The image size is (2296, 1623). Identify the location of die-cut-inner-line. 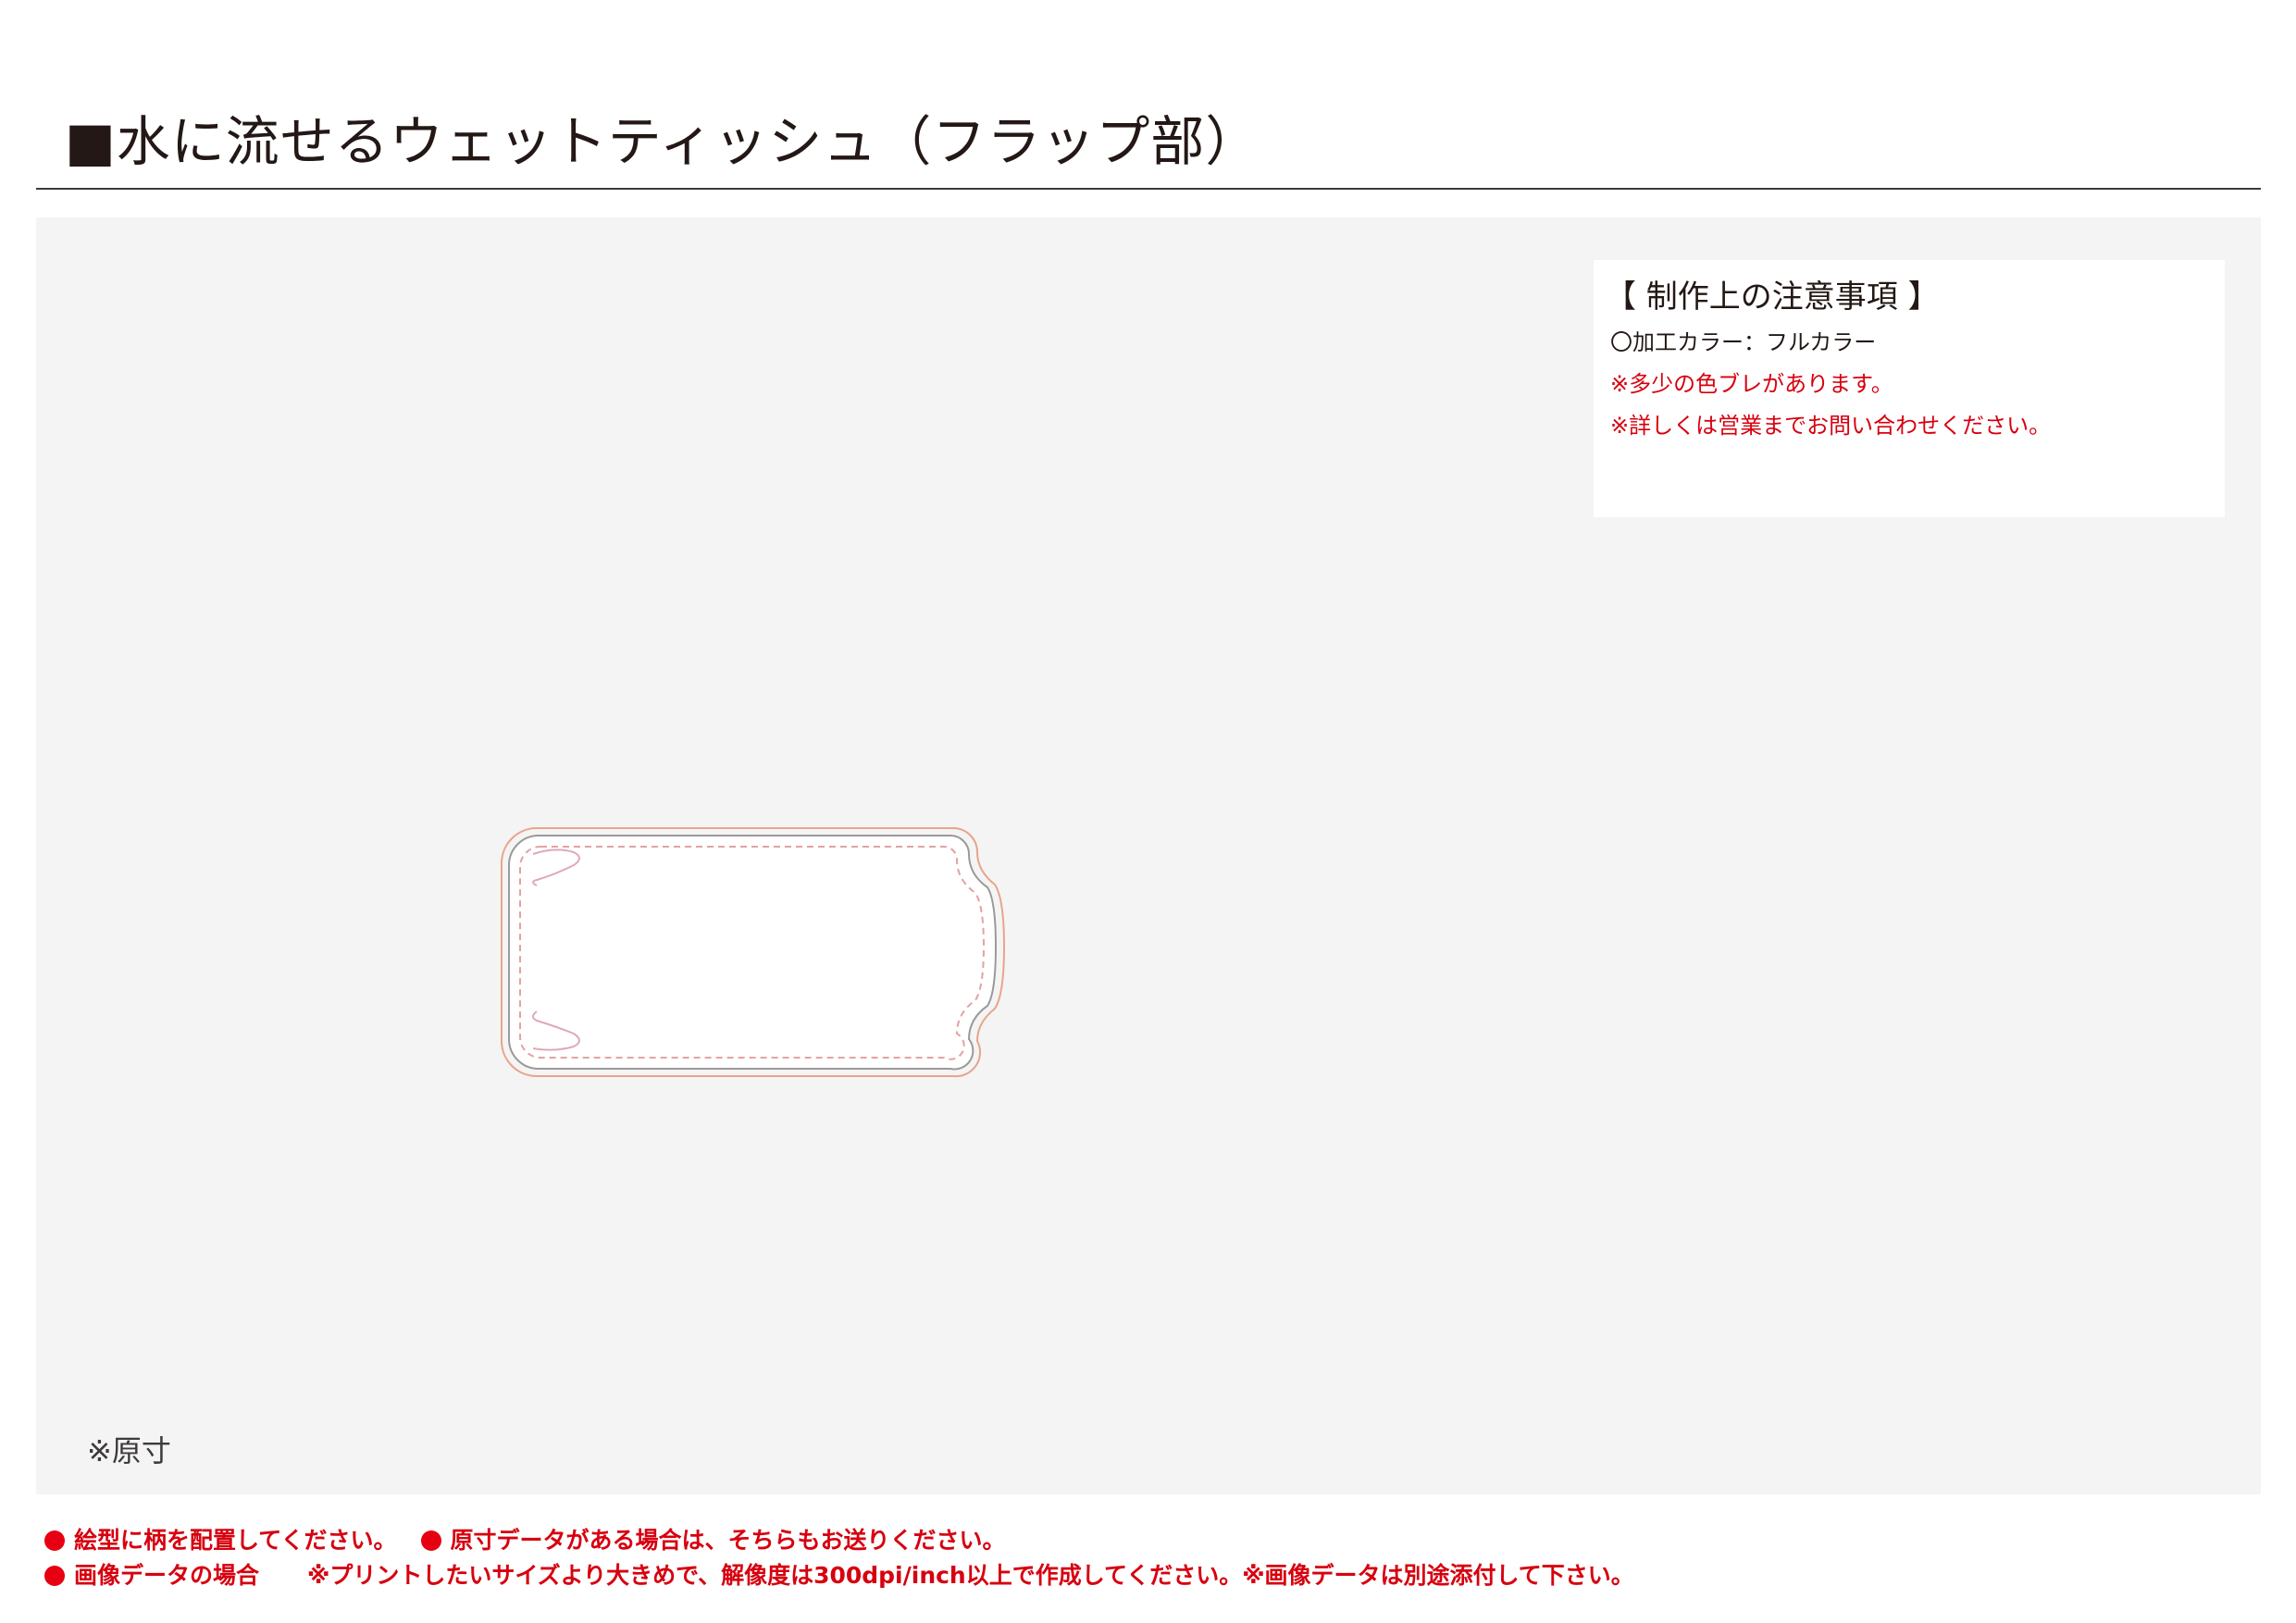
(753, 953).